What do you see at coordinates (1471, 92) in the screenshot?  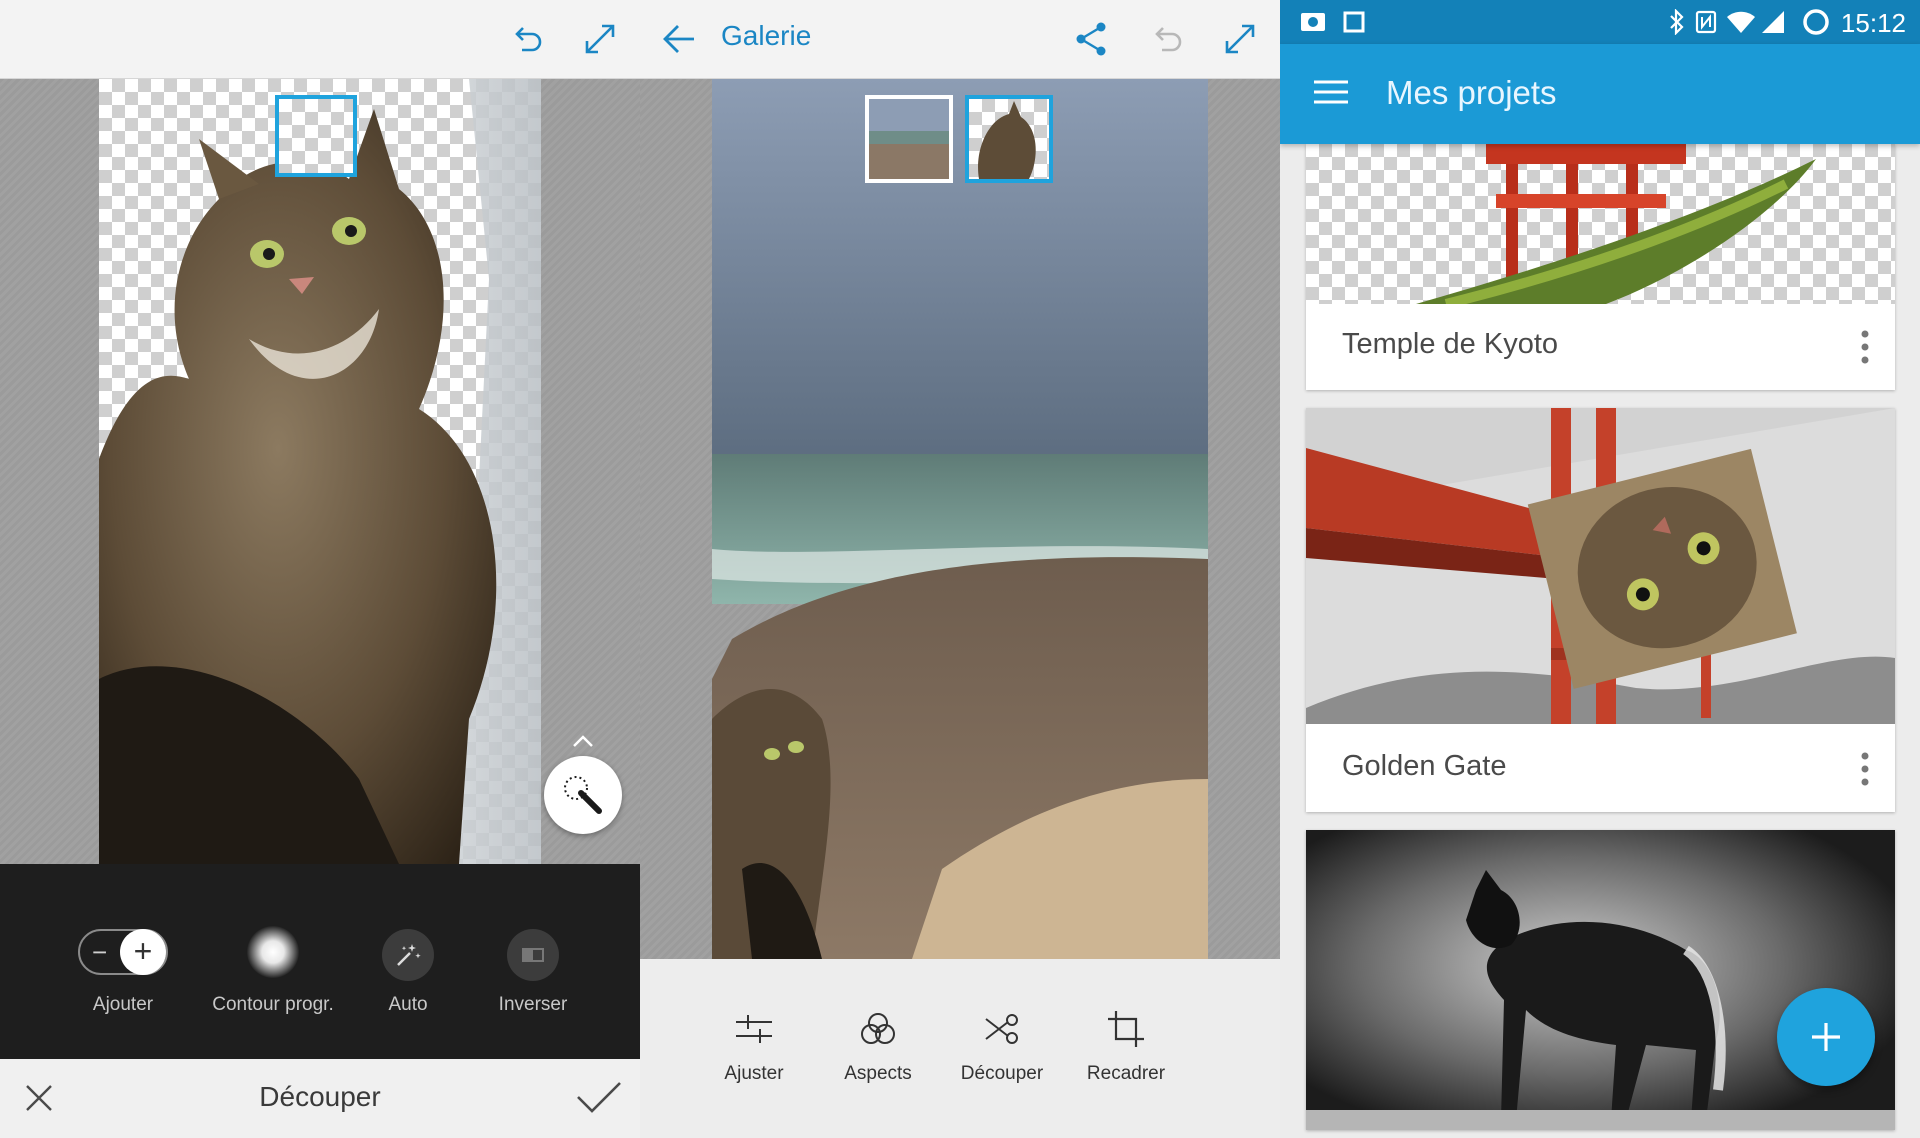 I see `page-title: Mes projets` at bounding box center [1471, 92].